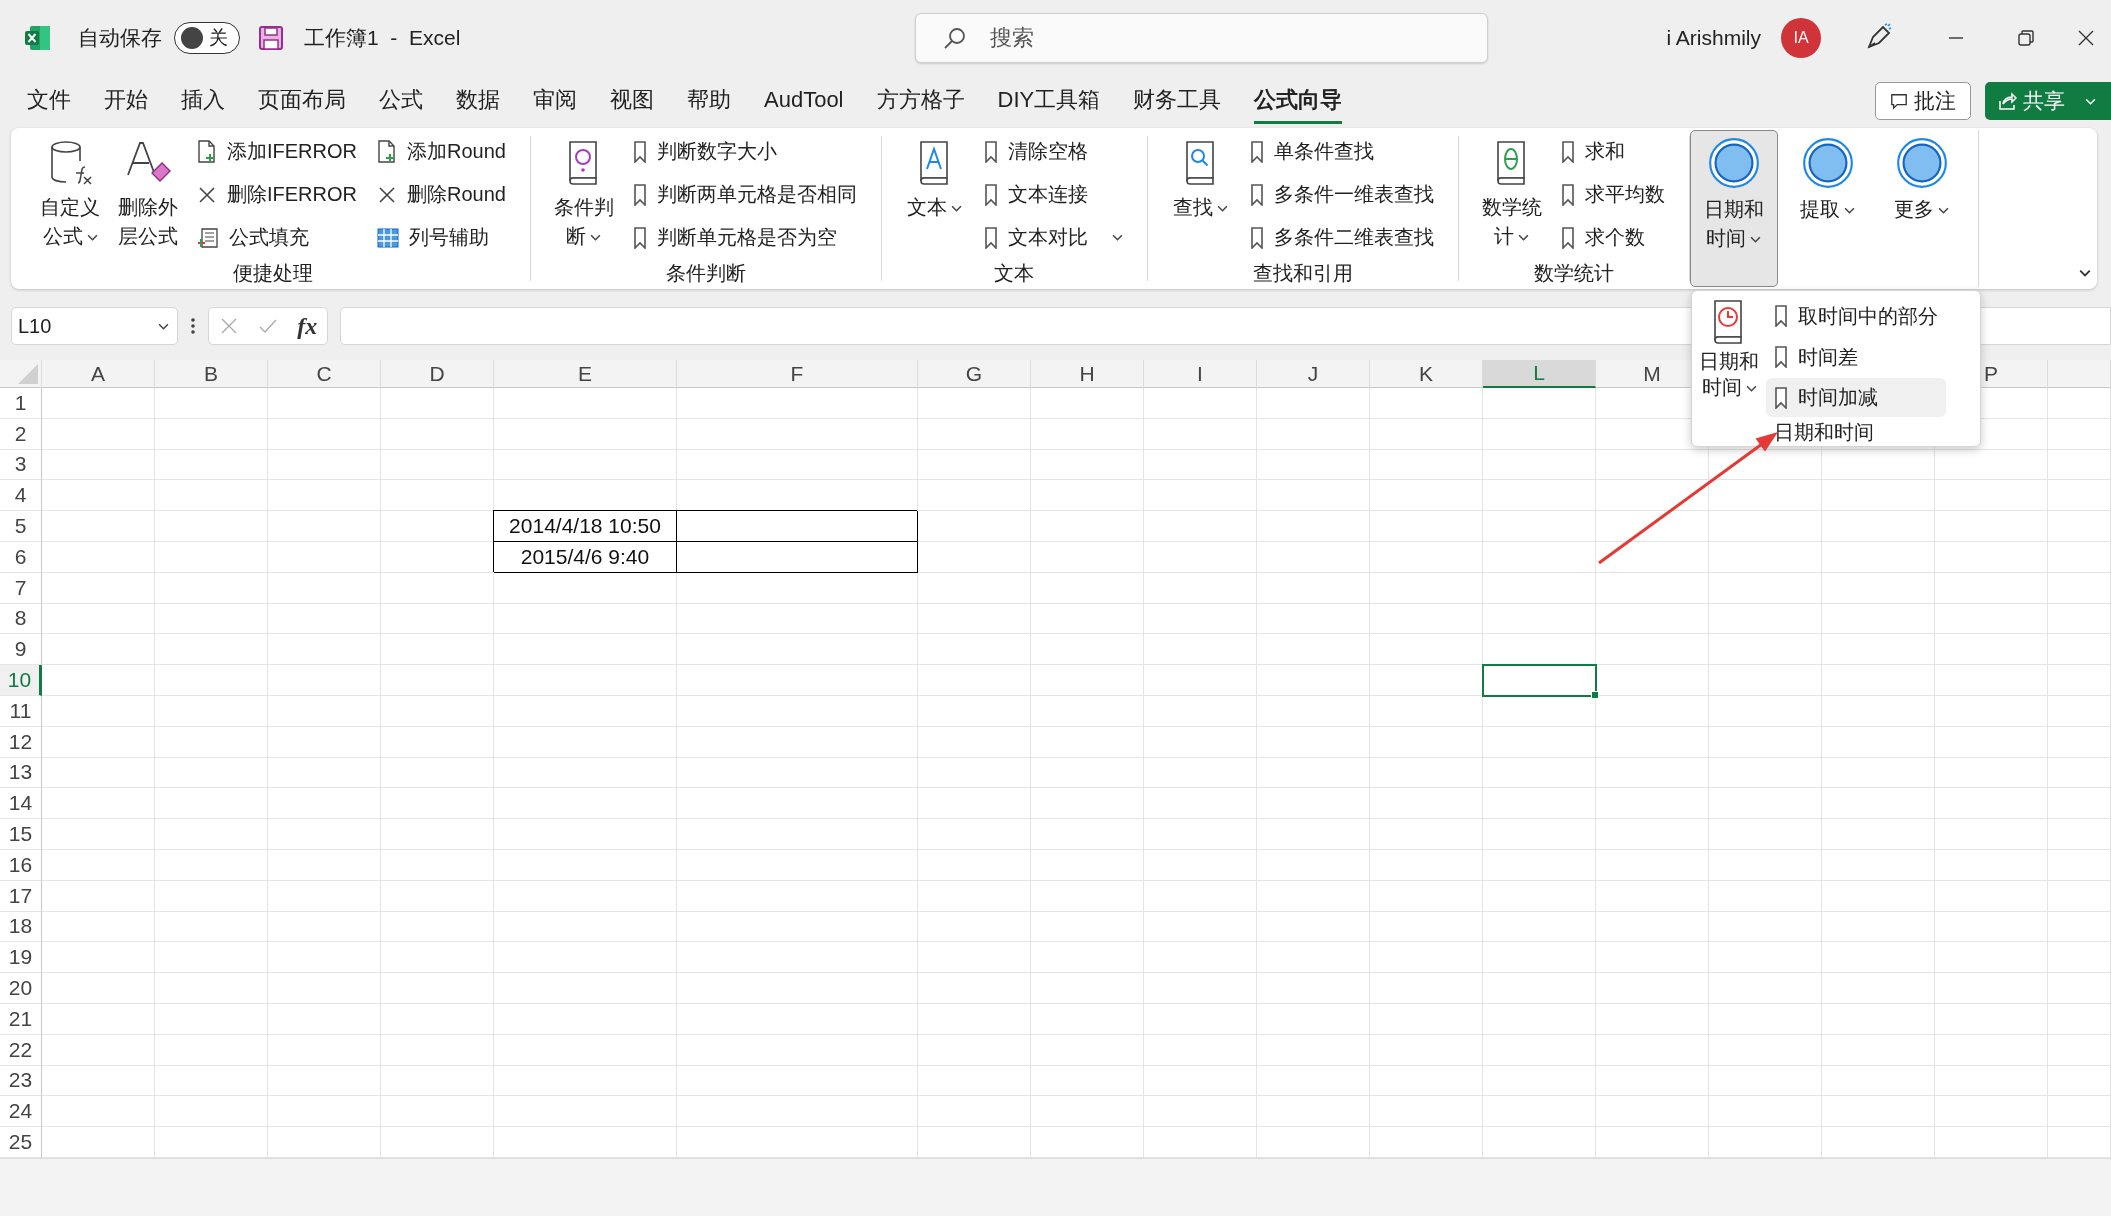 Image resolution: width=2111 pixels, height=1216 pixels. What do you see at coordinates (705, 273) in the screenshot?
I see `group-label: 条件判断` at bounding box center [705, 273].